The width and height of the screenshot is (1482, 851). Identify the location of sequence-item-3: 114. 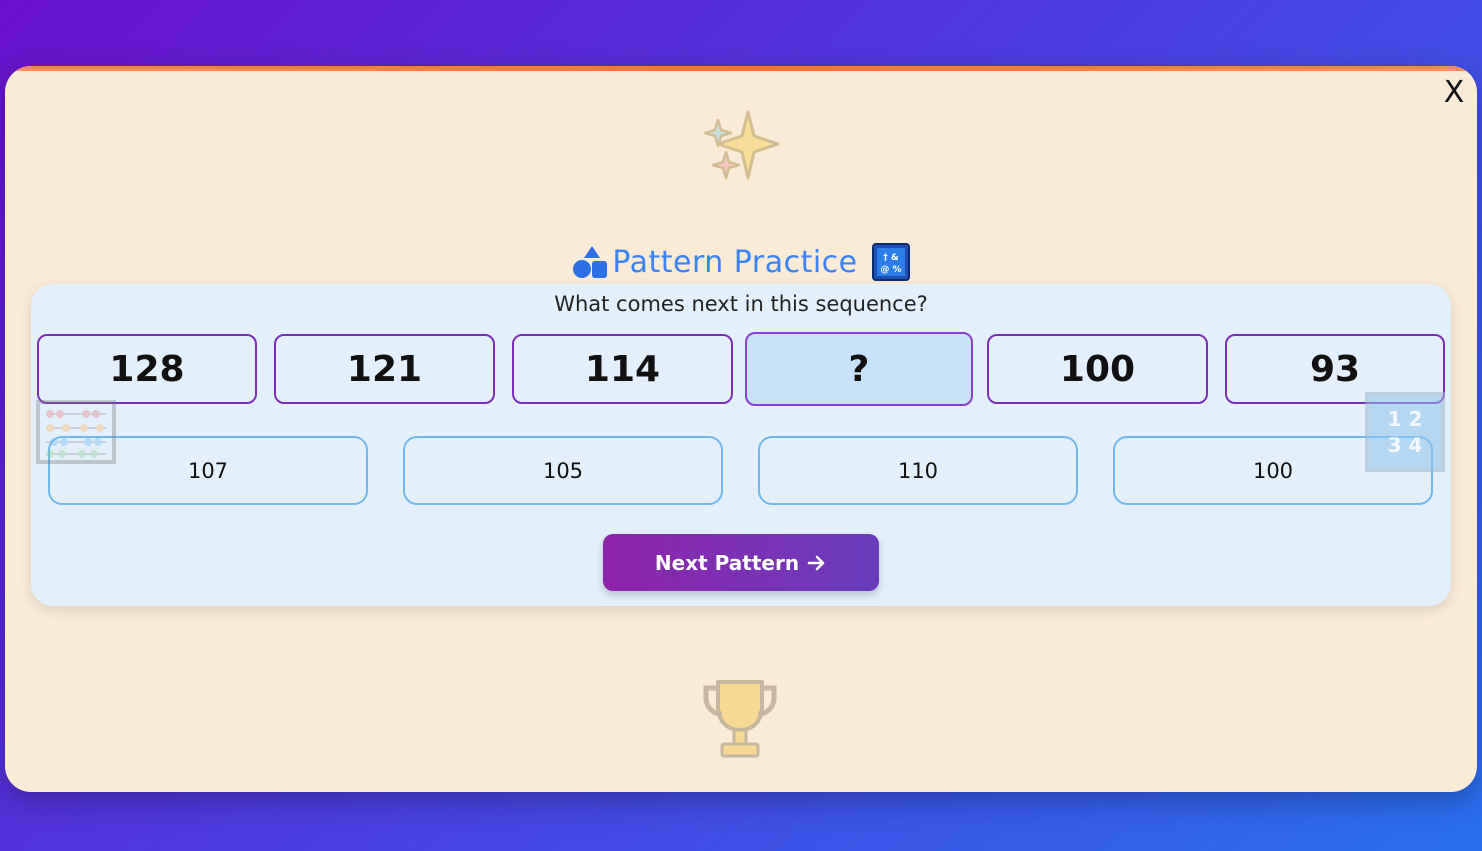
(622, 369).